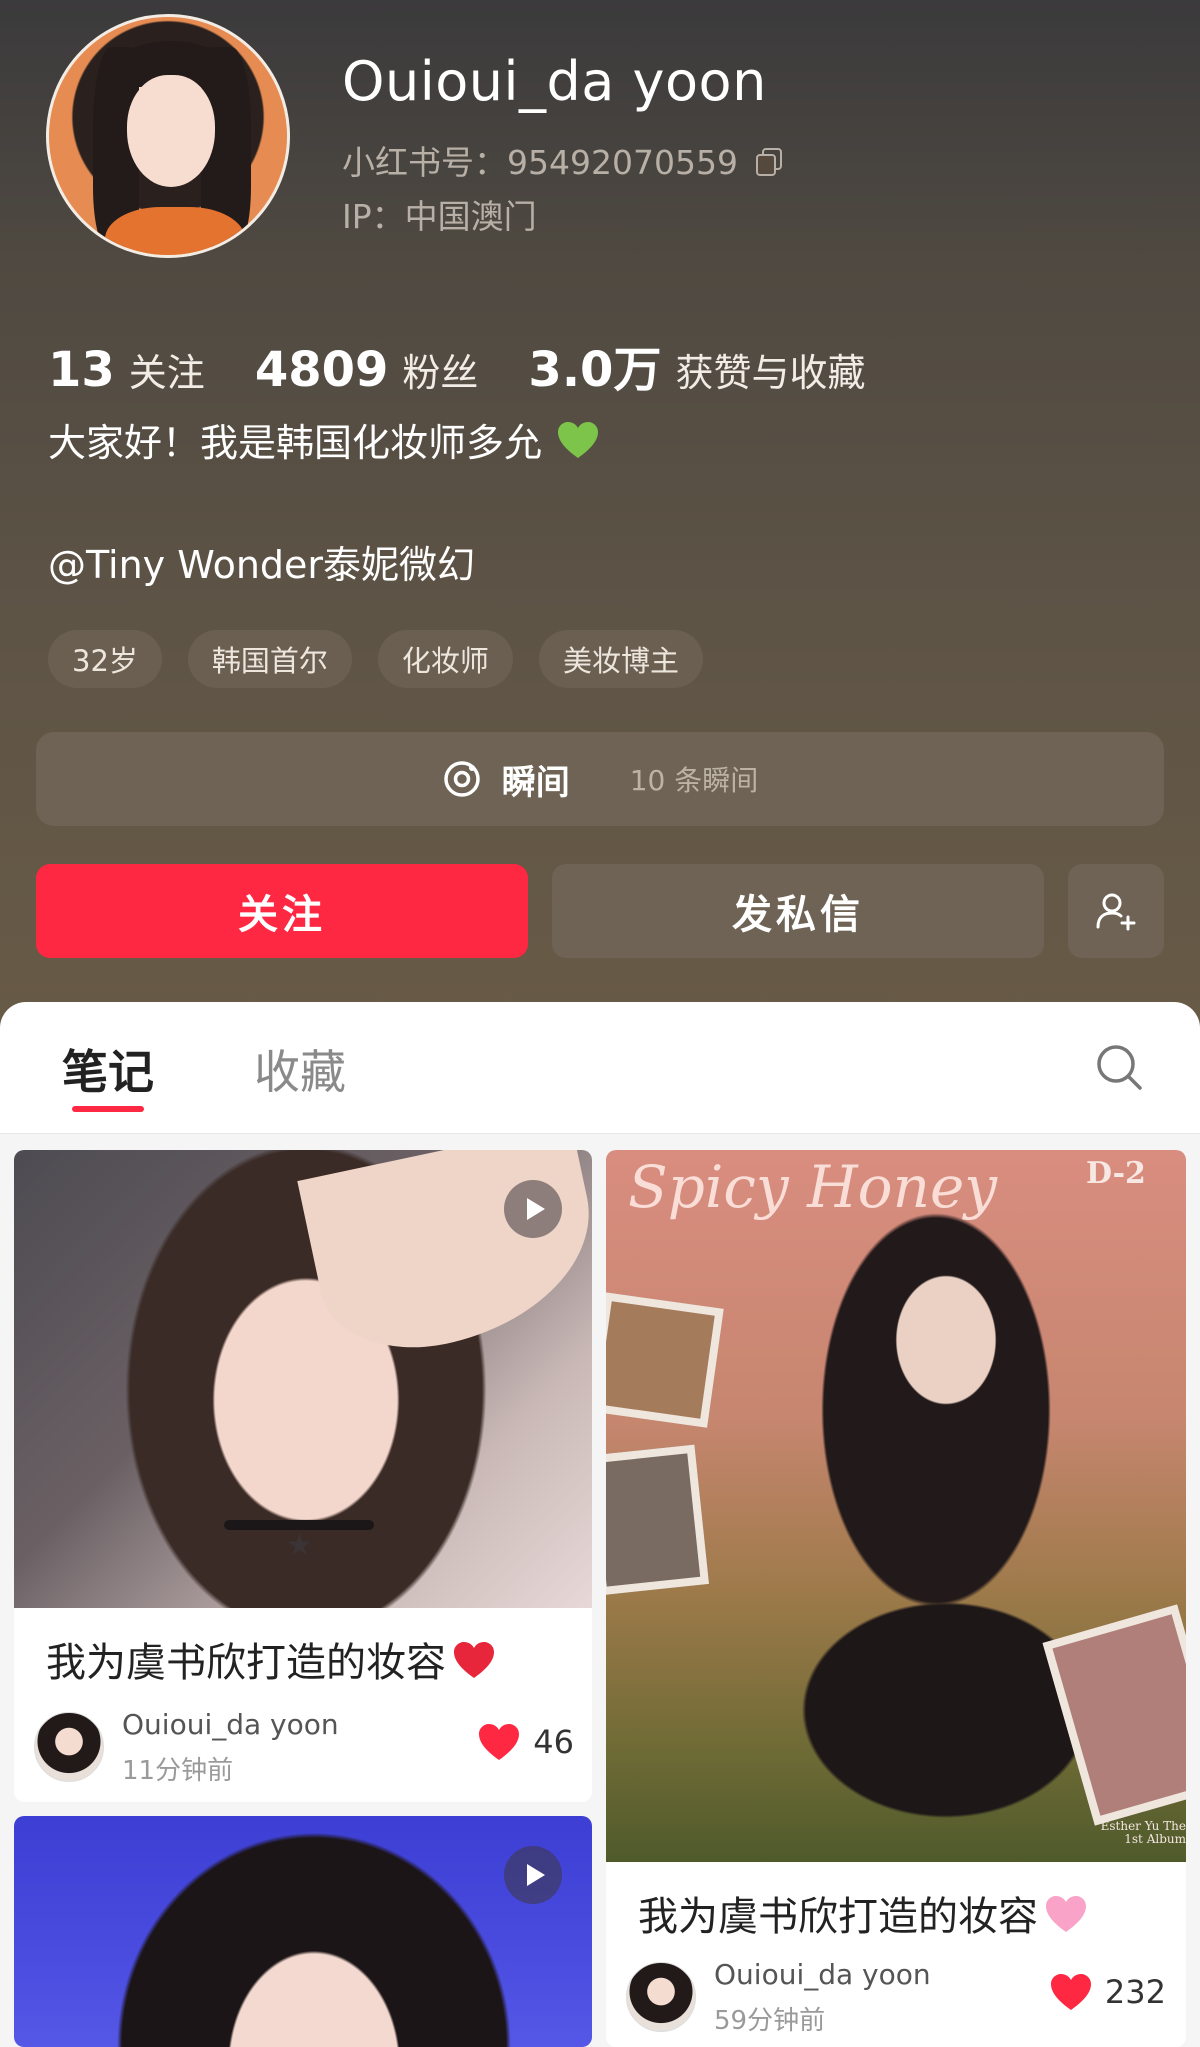 This screenshot has width=1200, height=2047. What do you see at coordinates (445, 659) in the screenshot?
I see `tag-profession: 化妆师` at bounding box center [445, 659].